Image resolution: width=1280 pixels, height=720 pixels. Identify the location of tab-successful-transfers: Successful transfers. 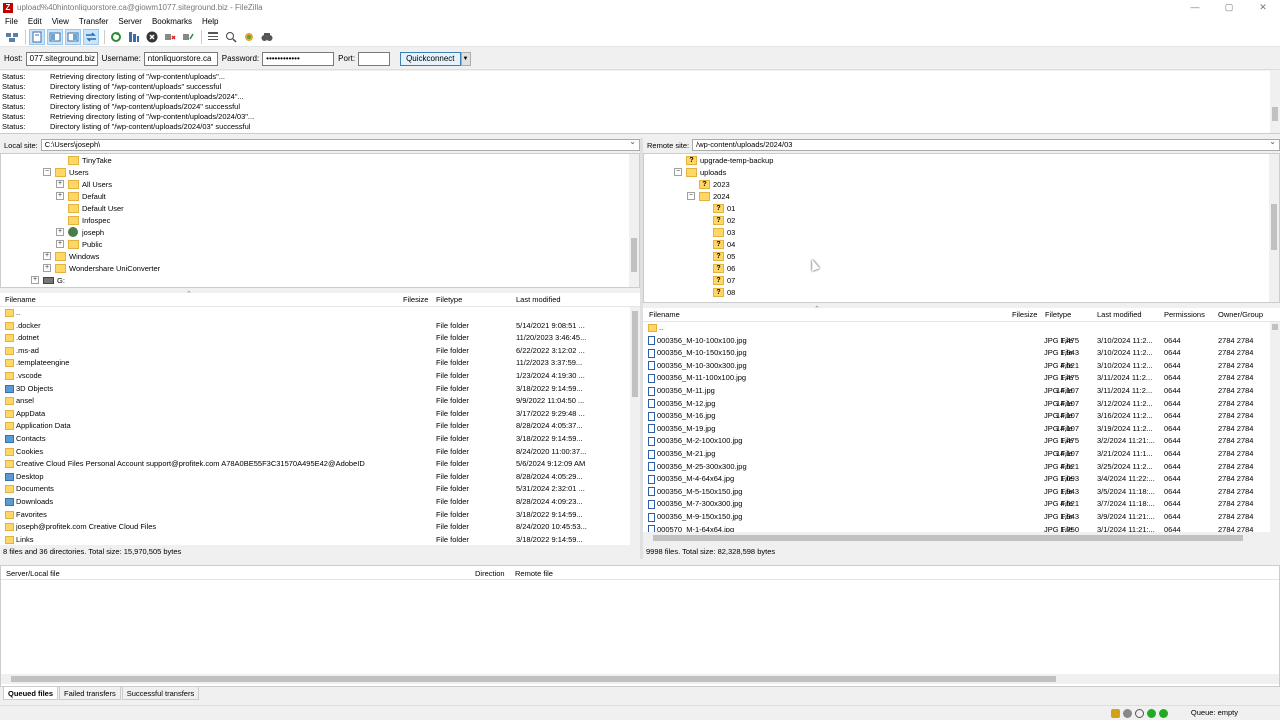
(160, 693).